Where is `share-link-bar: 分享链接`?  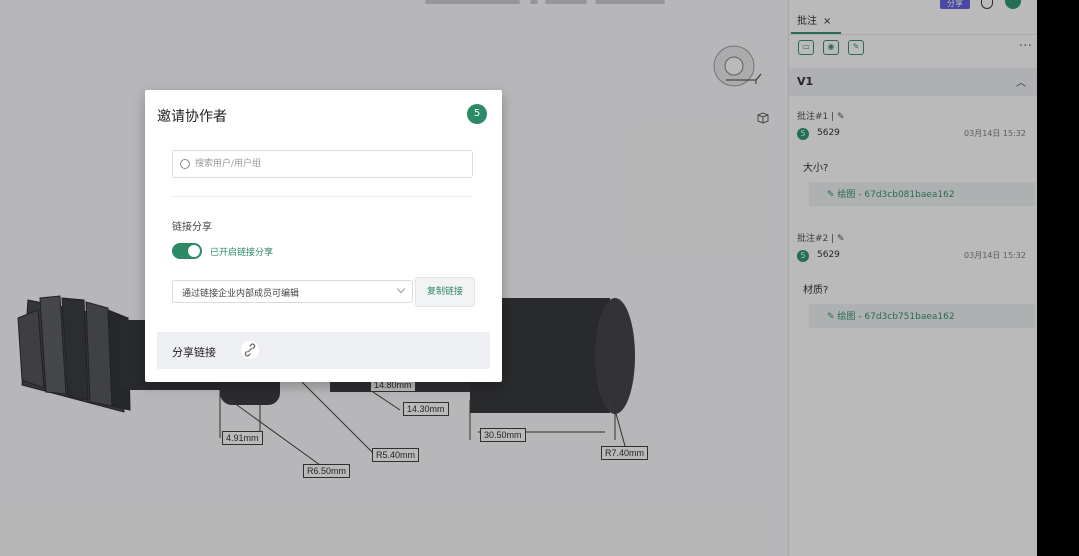 share-link-bar: 分享链接 is located at coordinates (323, 350).